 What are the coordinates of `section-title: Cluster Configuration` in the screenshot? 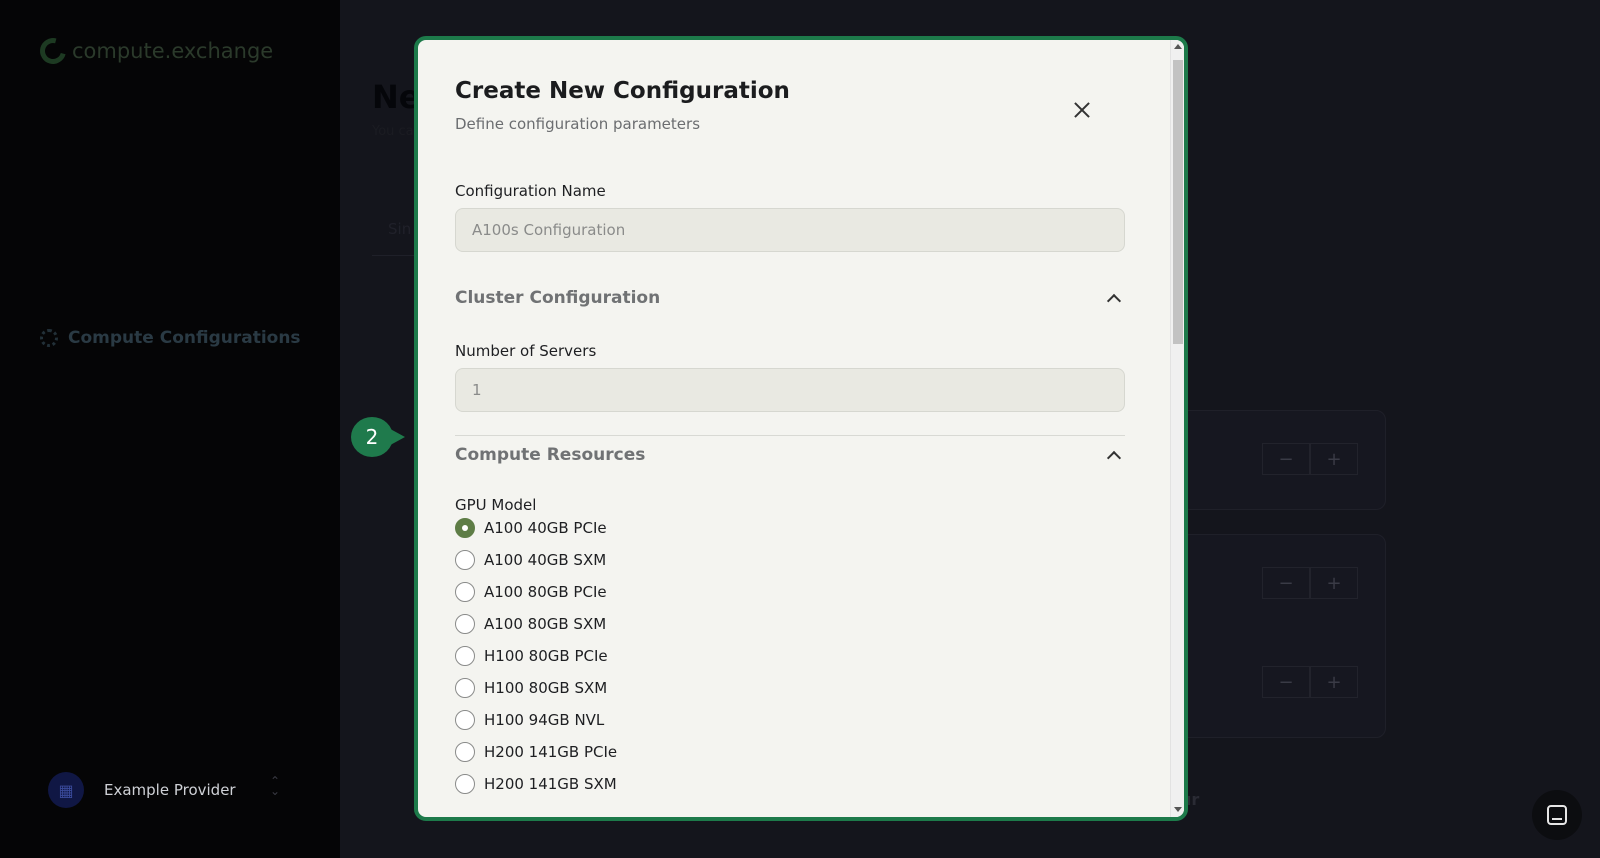 It's located at (558, 298).